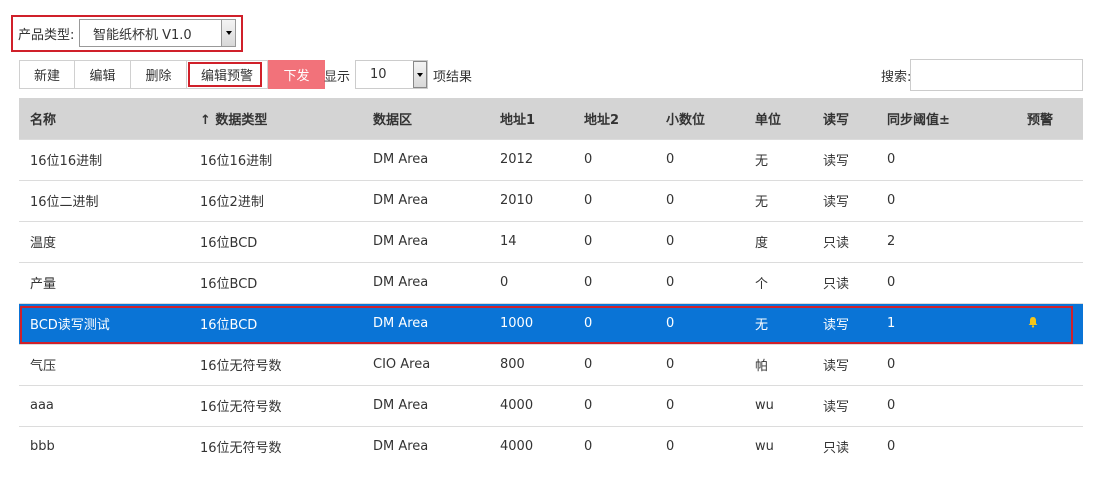  Describe the element at coordinates (425, 118) in the screenshot. I see `column-header-data-area: 数据区` at that location.